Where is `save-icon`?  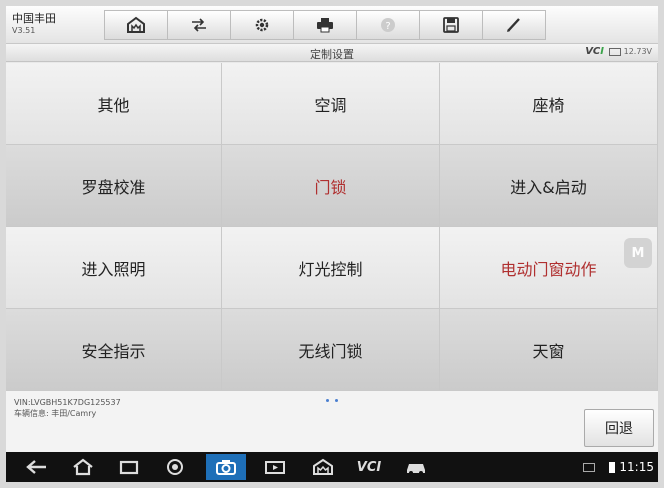 save-icon is located at coordinates (451, 25).